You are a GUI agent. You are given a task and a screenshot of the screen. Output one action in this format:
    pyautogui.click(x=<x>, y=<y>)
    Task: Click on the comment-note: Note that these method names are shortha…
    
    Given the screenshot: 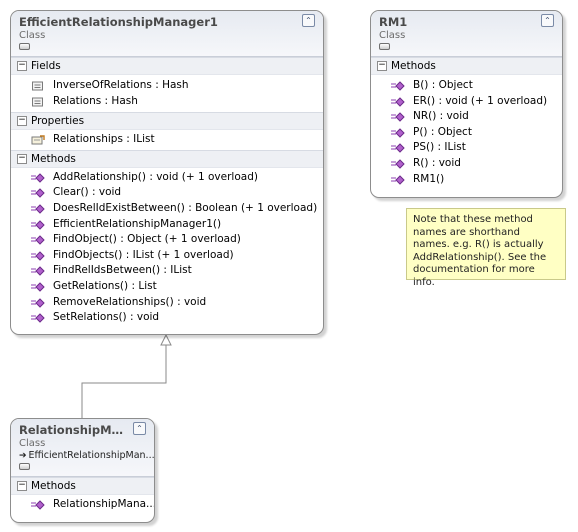 What is the action you would take?
    pyautogui.click(x=486, y=248)
    